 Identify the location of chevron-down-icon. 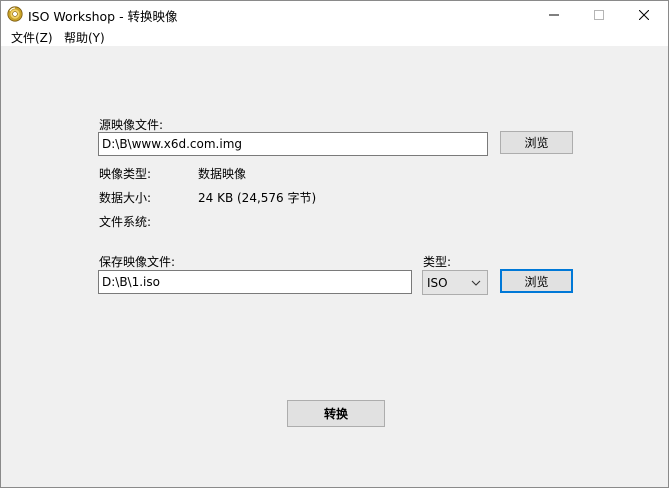
(476, 283).